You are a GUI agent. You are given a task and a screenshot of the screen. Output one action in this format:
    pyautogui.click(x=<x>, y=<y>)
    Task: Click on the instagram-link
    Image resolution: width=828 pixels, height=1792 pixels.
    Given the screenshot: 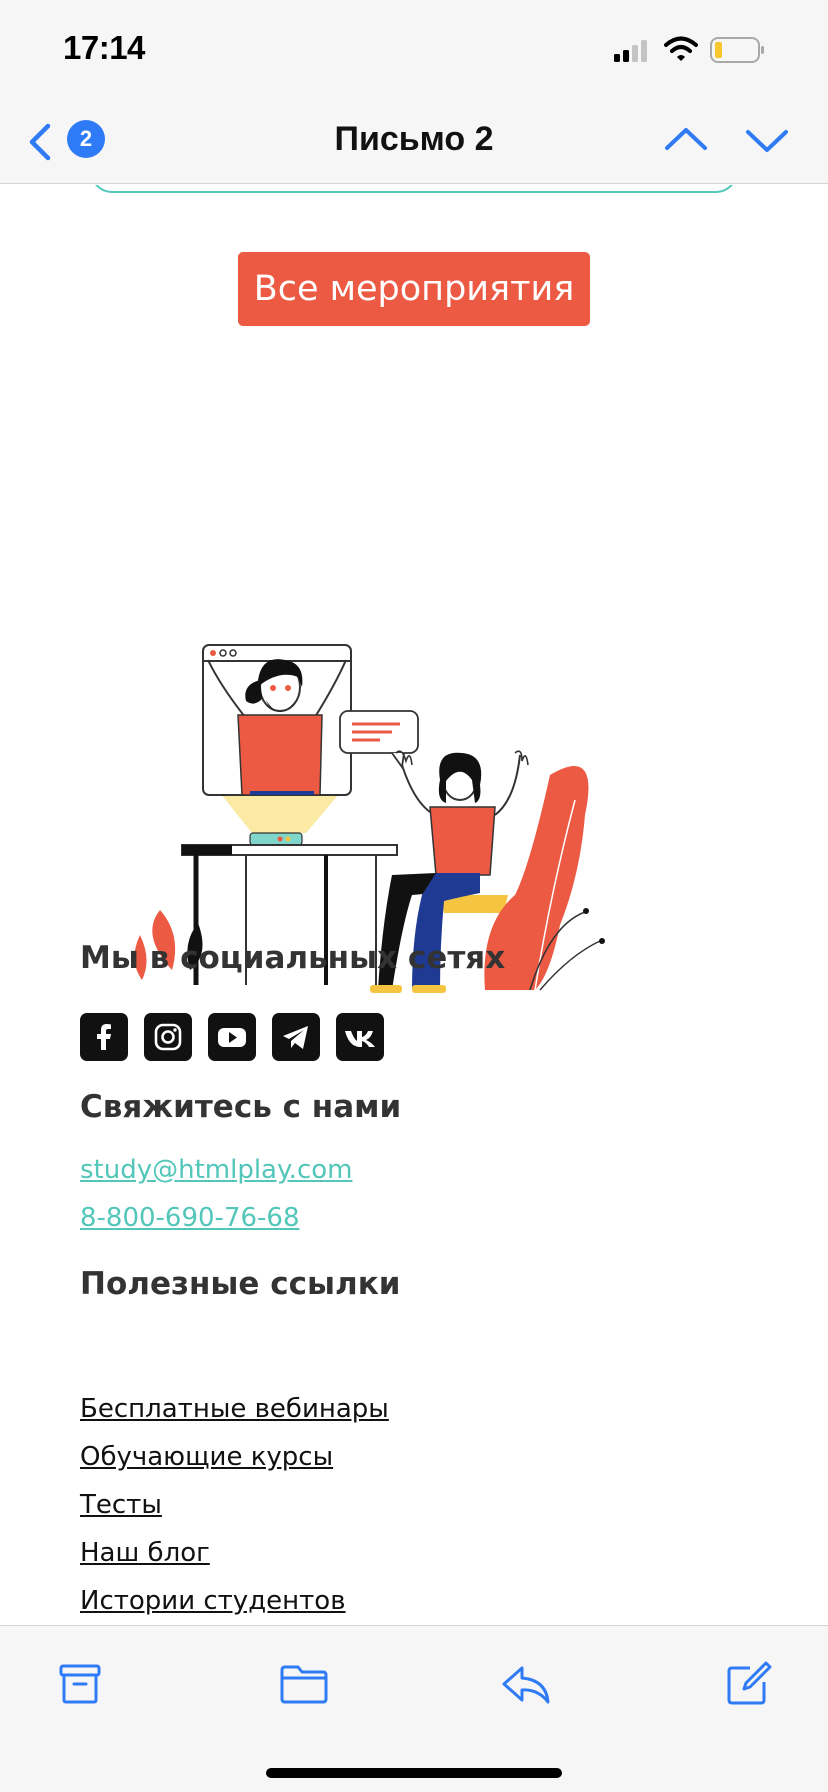 What is the action you would take?
    pyautogui.click(x=168, y=1037)
    